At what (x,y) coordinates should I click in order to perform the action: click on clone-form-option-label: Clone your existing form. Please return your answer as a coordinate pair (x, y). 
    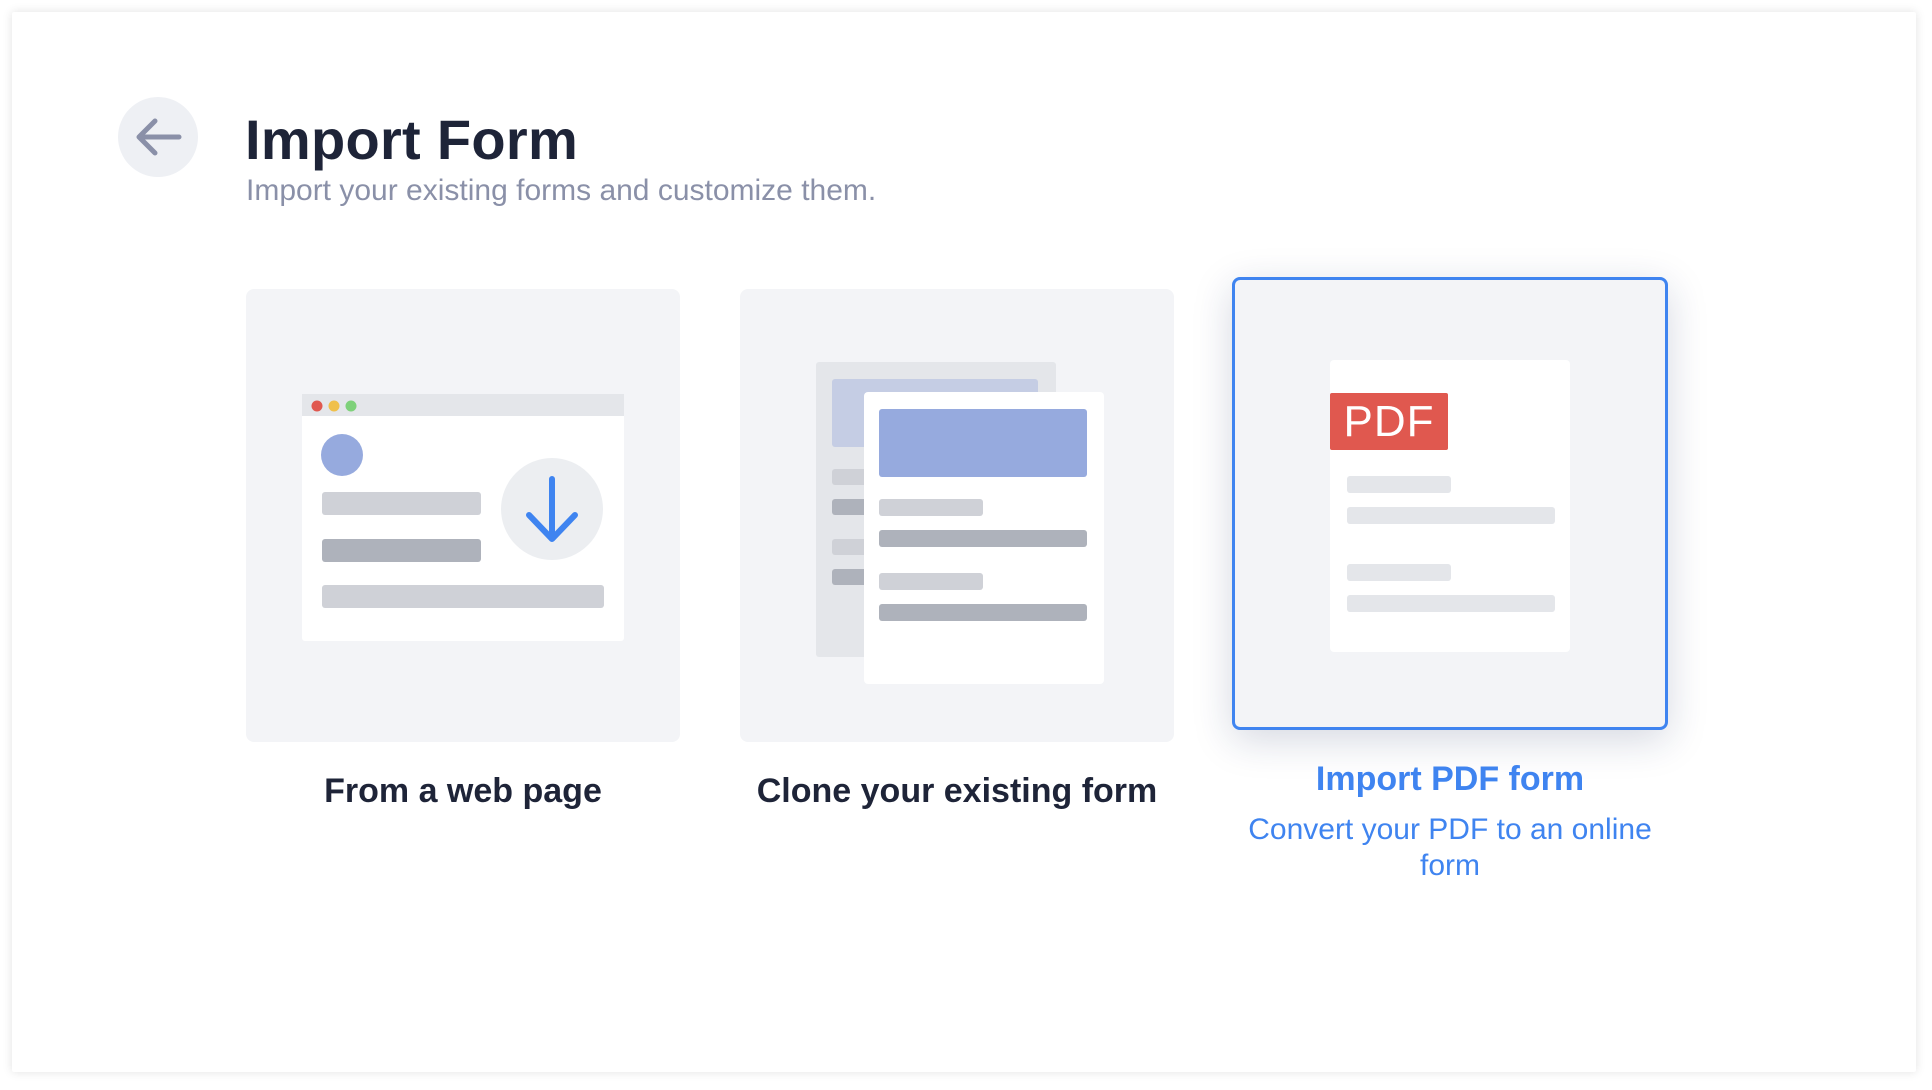
    Looking at the image, I should click on (957, 791).